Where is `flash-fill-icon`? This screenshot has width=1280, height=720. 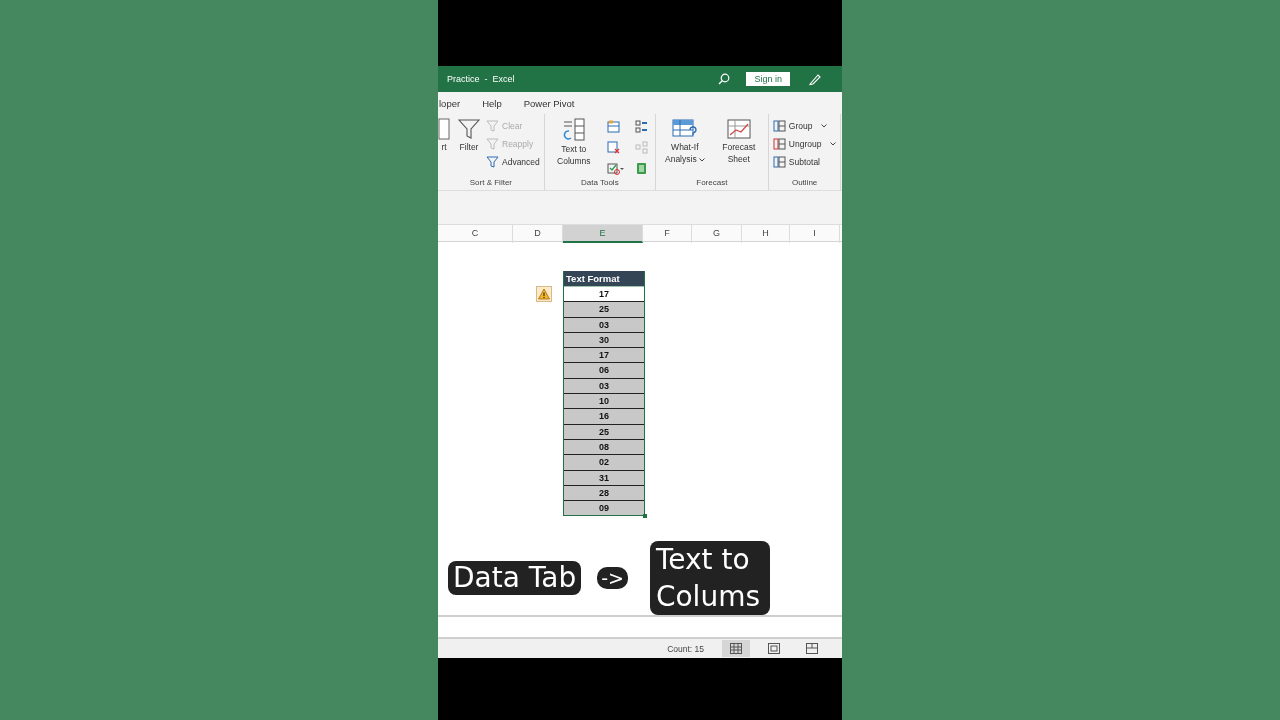 flash-fill-icon is located at coordinates (613, 126).